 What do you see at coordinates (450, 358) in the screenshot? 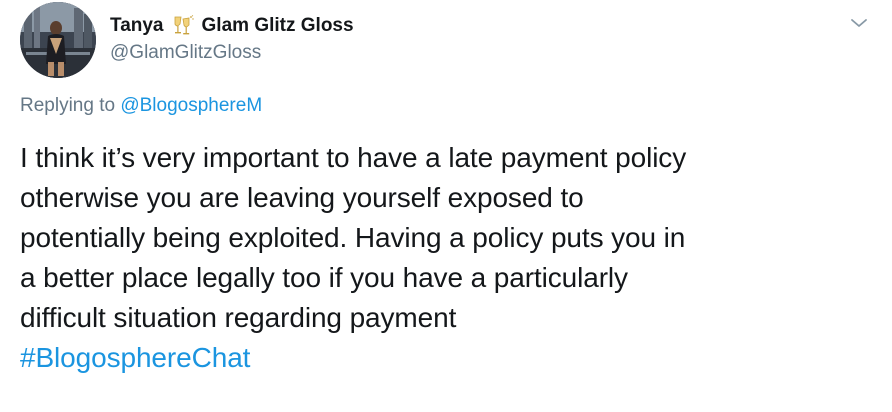
I see `hashtag-link: #BlogosphereChat` at bounding box center [450, 358].